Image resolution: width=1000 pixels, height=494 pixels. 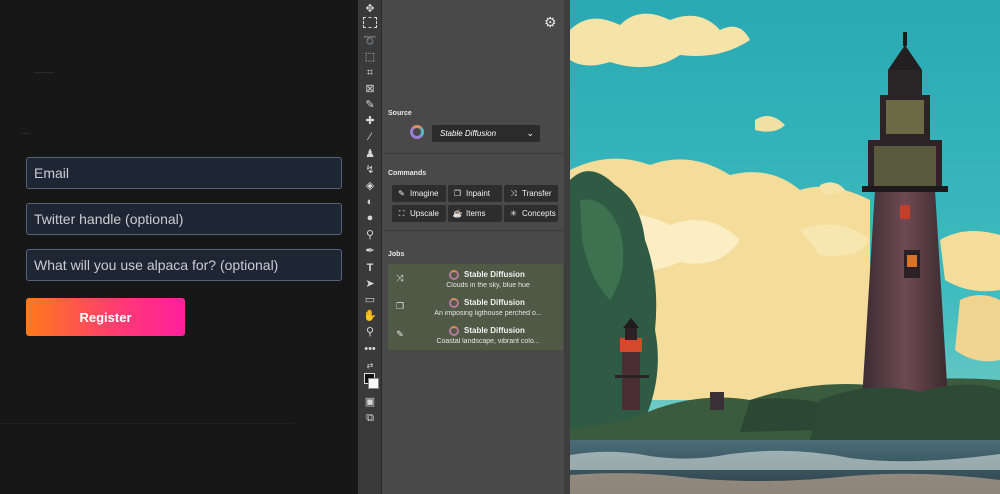 I want to click on healing-brush-icon: ✚, so click(x=370, y=121).